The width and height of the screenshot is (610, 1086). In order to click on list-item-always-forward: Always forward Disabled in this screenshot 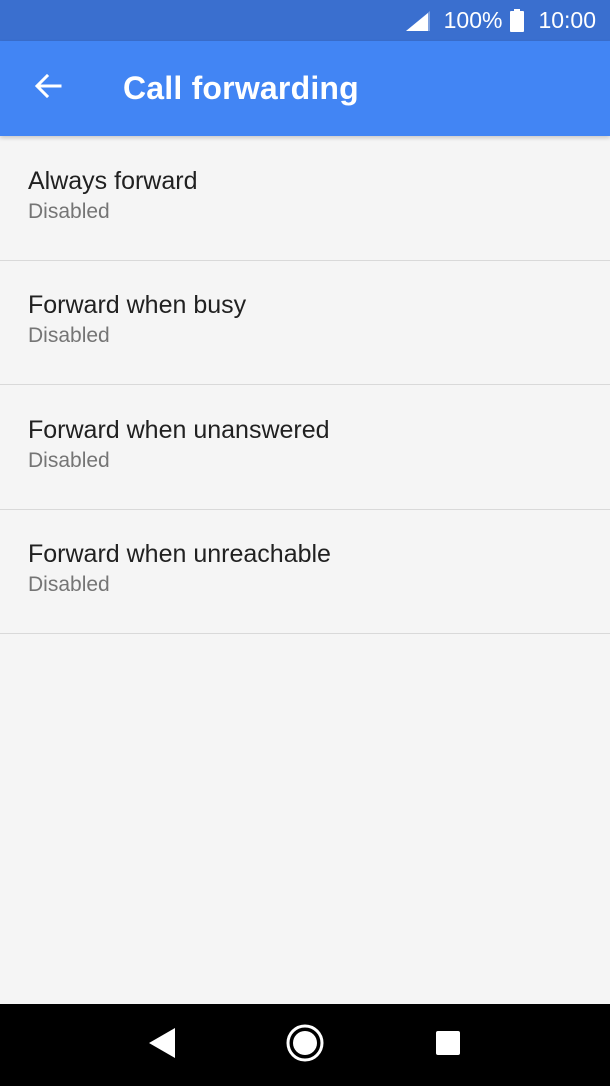, I will do `click(305, 198)`.